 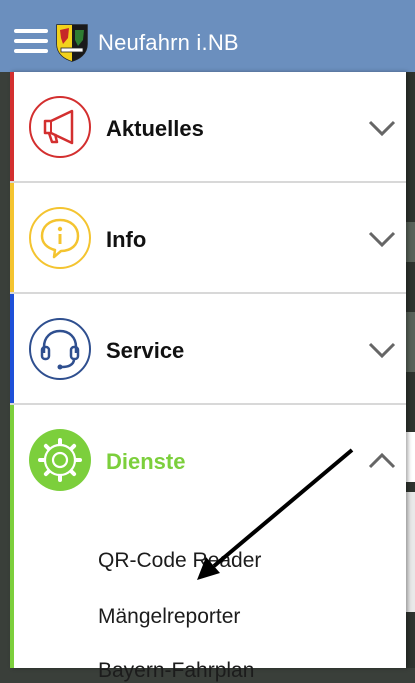 I want to click on submenu-item-qr-code-reader: QR-Code Reader, so click(x=179, y=561).